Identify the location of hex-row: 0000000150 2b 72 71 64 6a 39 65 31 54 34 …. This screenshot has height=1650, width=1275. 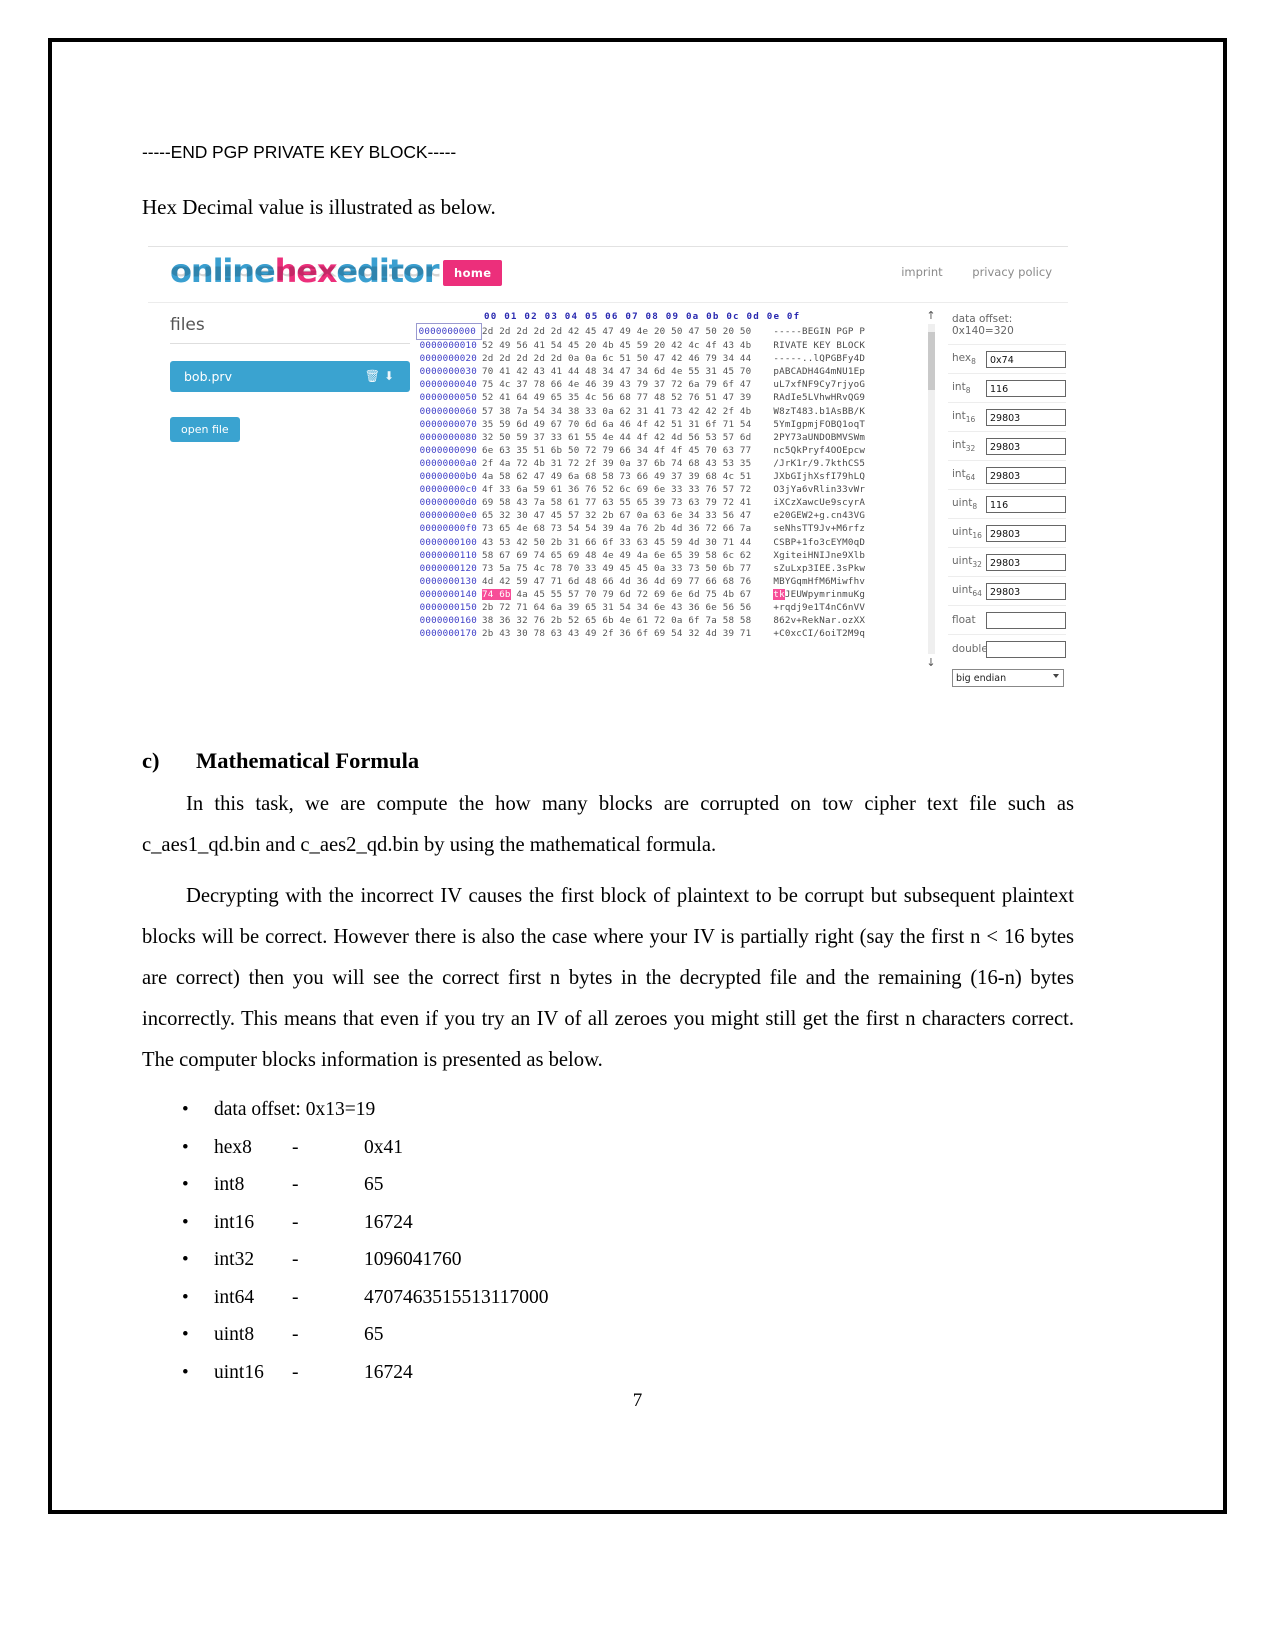
(666, 607).